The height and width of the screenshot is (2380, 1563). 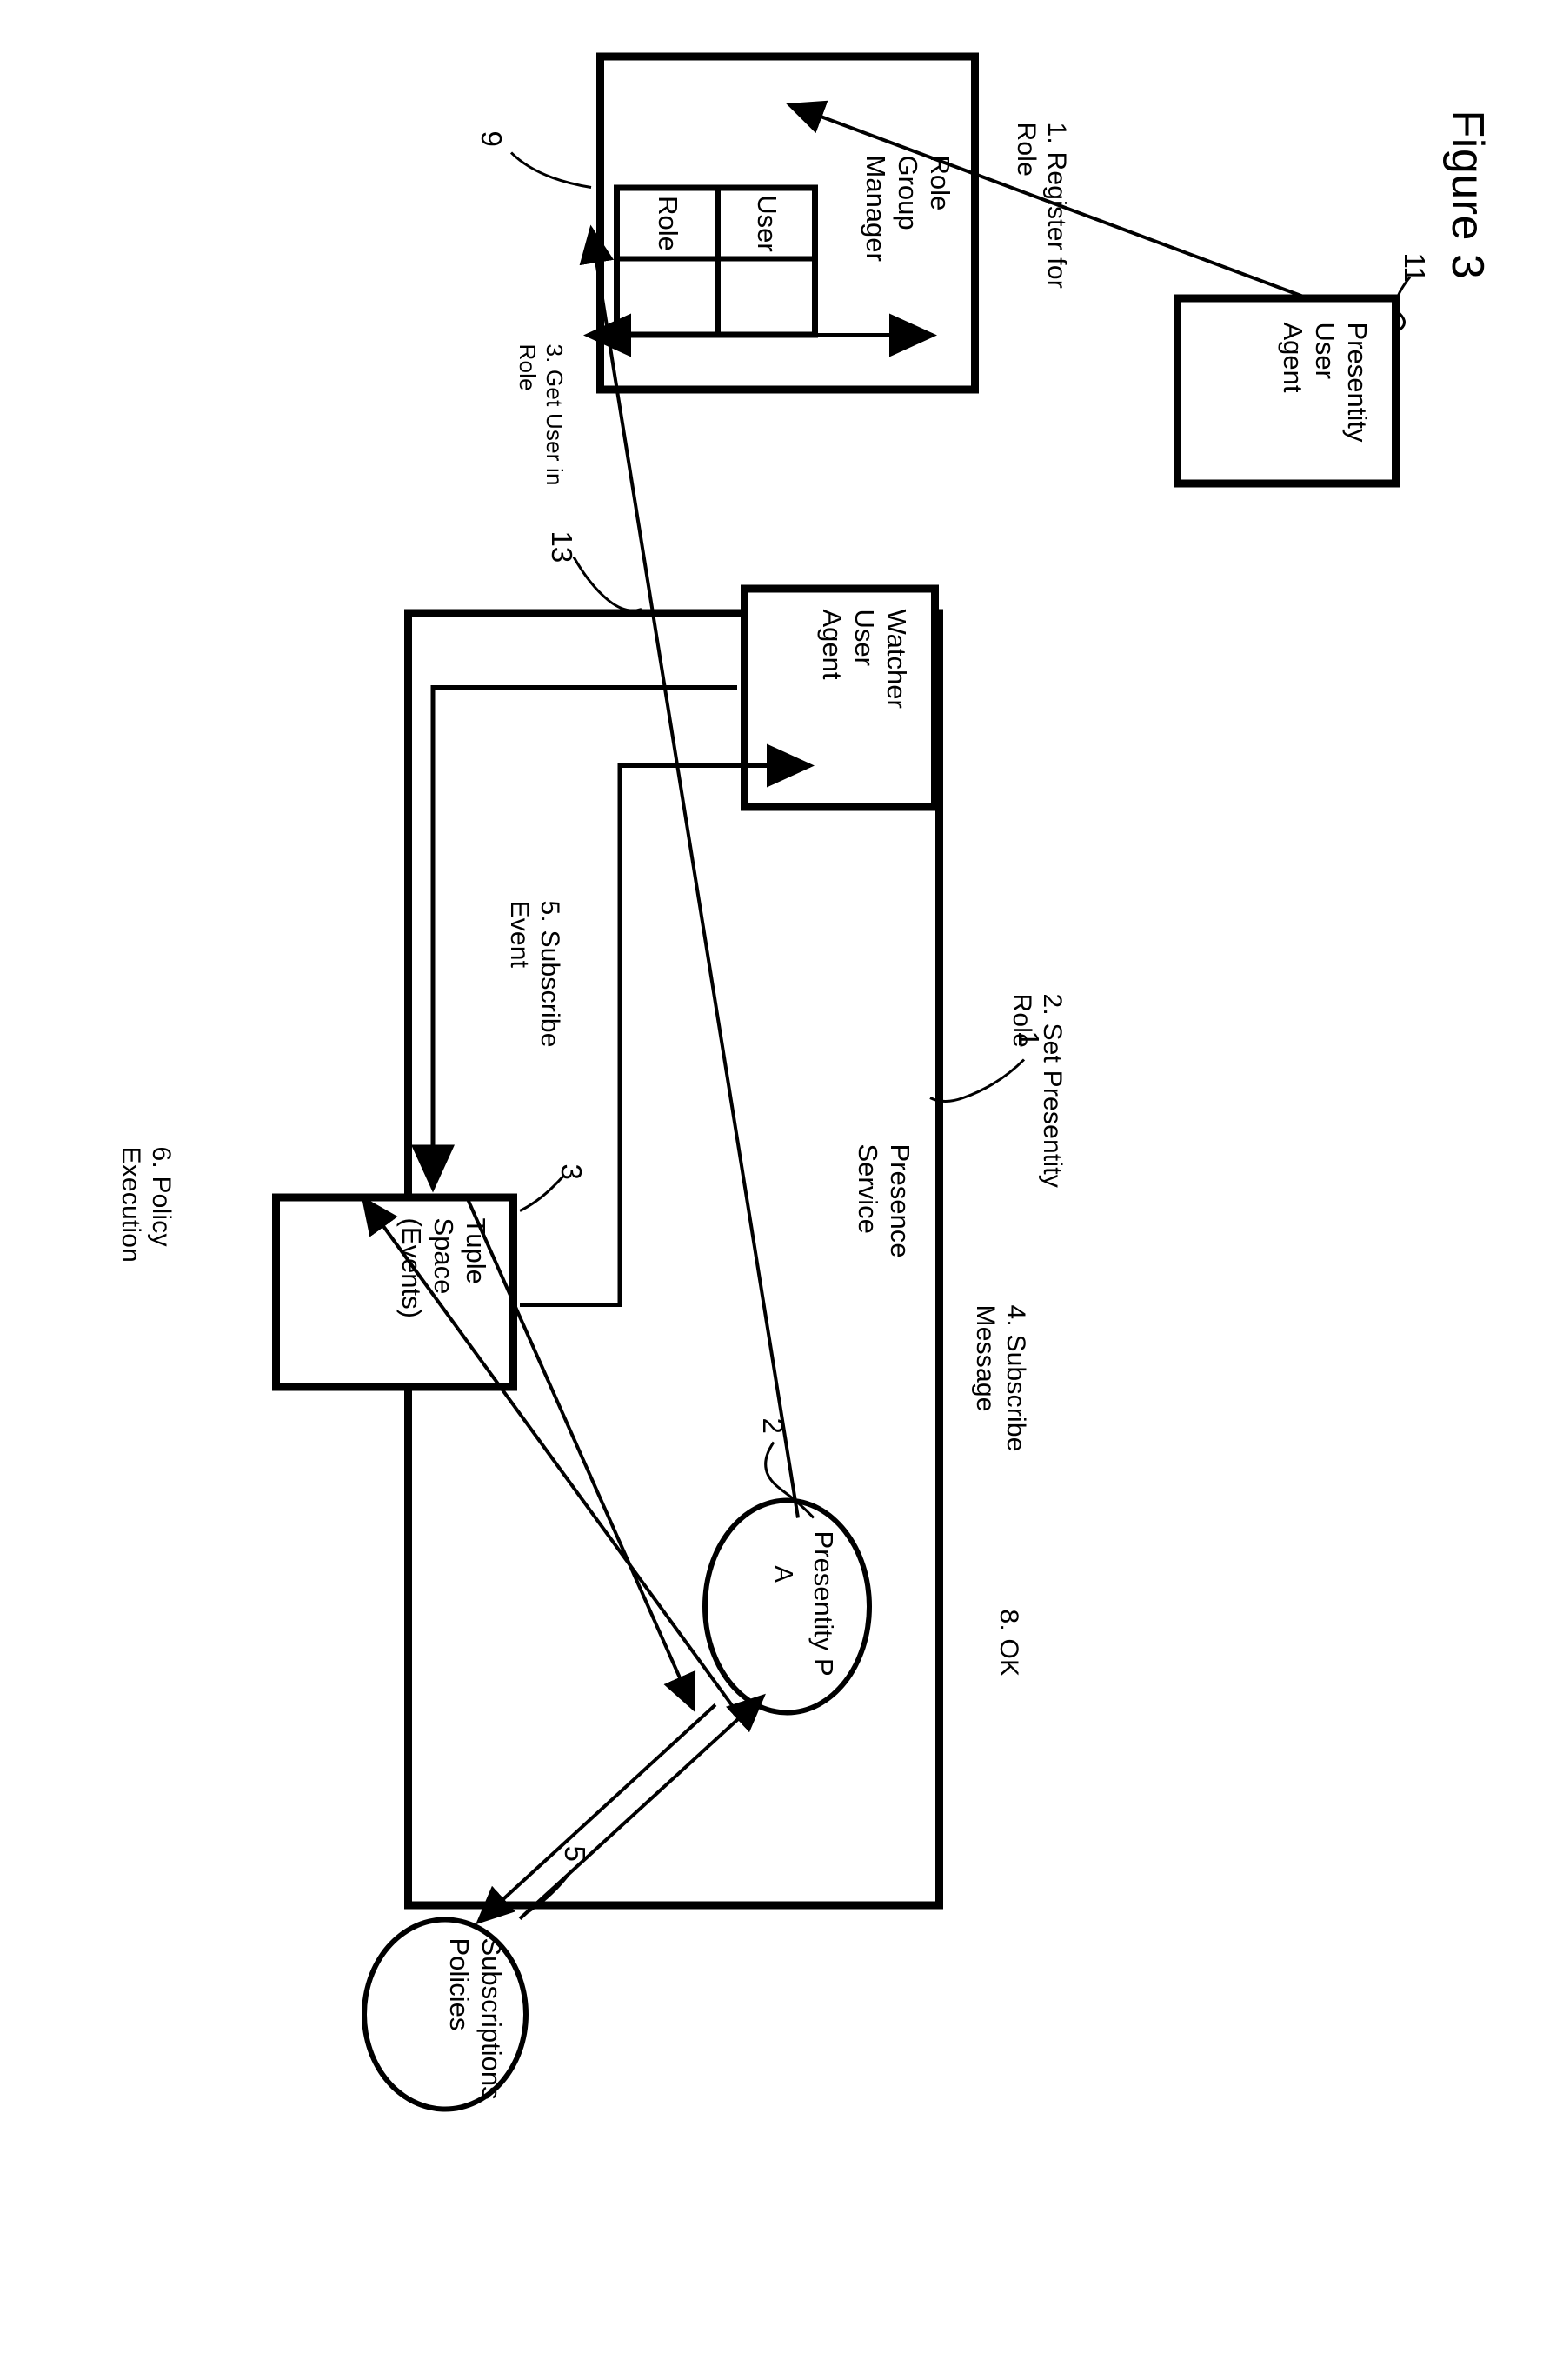 I want to click on flow-label-8: 8. OK, so click(x=1008, y=1643).